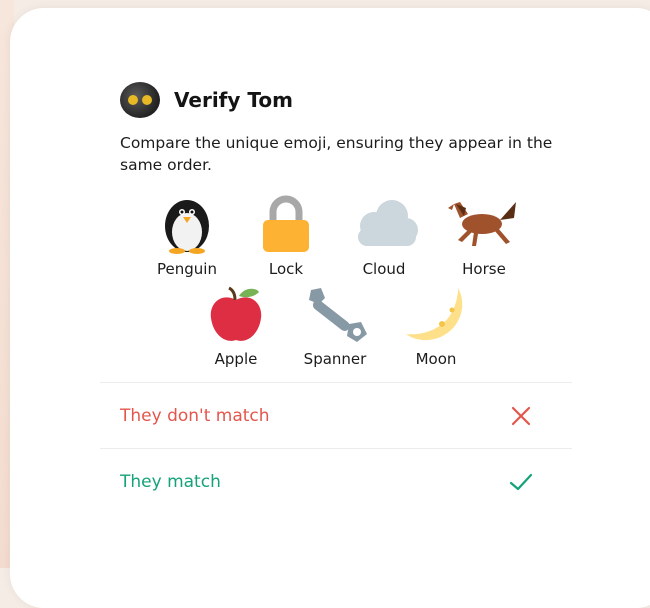 The width and height of the screenshot is (650, 608). I want to click on emoji-moon: Moon, so click(436, 326).